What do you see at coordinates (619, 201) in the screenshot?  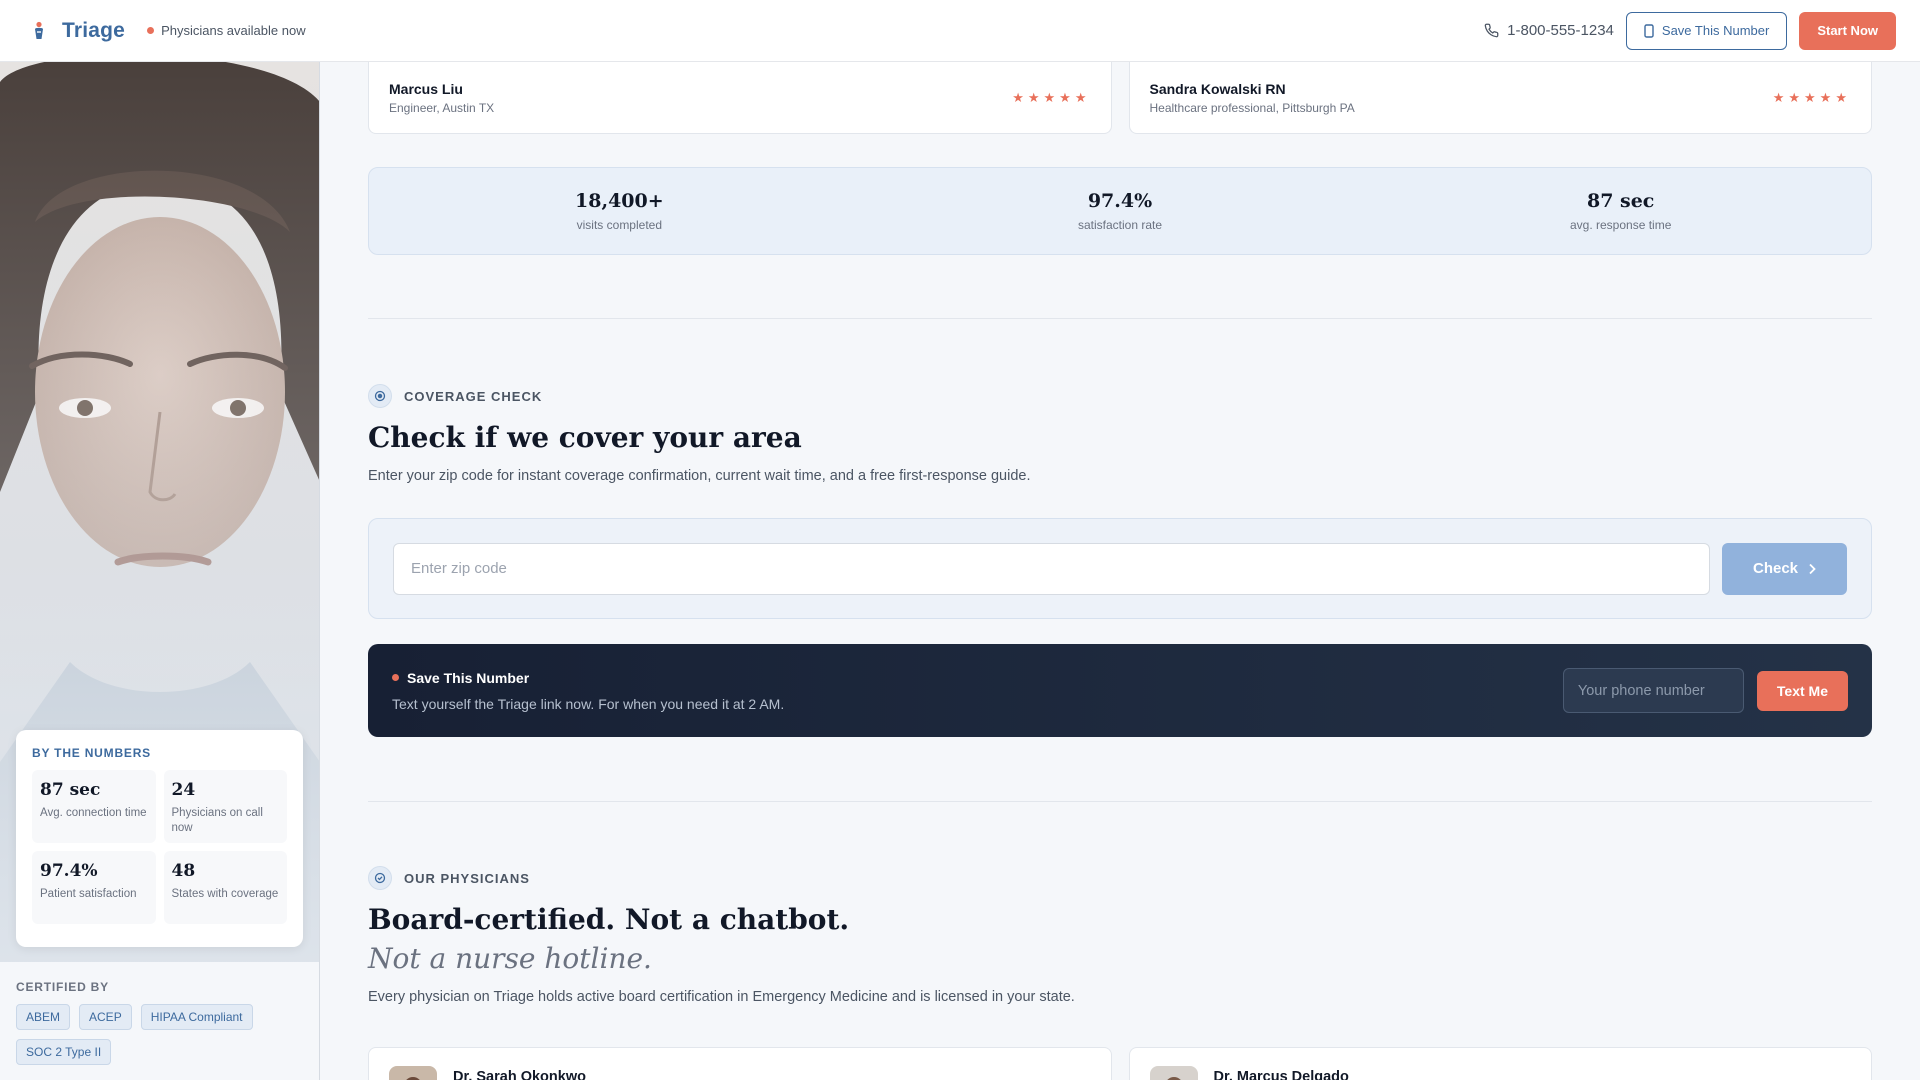 I see `metric-value: 18,400+` at bounding box center [619, 201].